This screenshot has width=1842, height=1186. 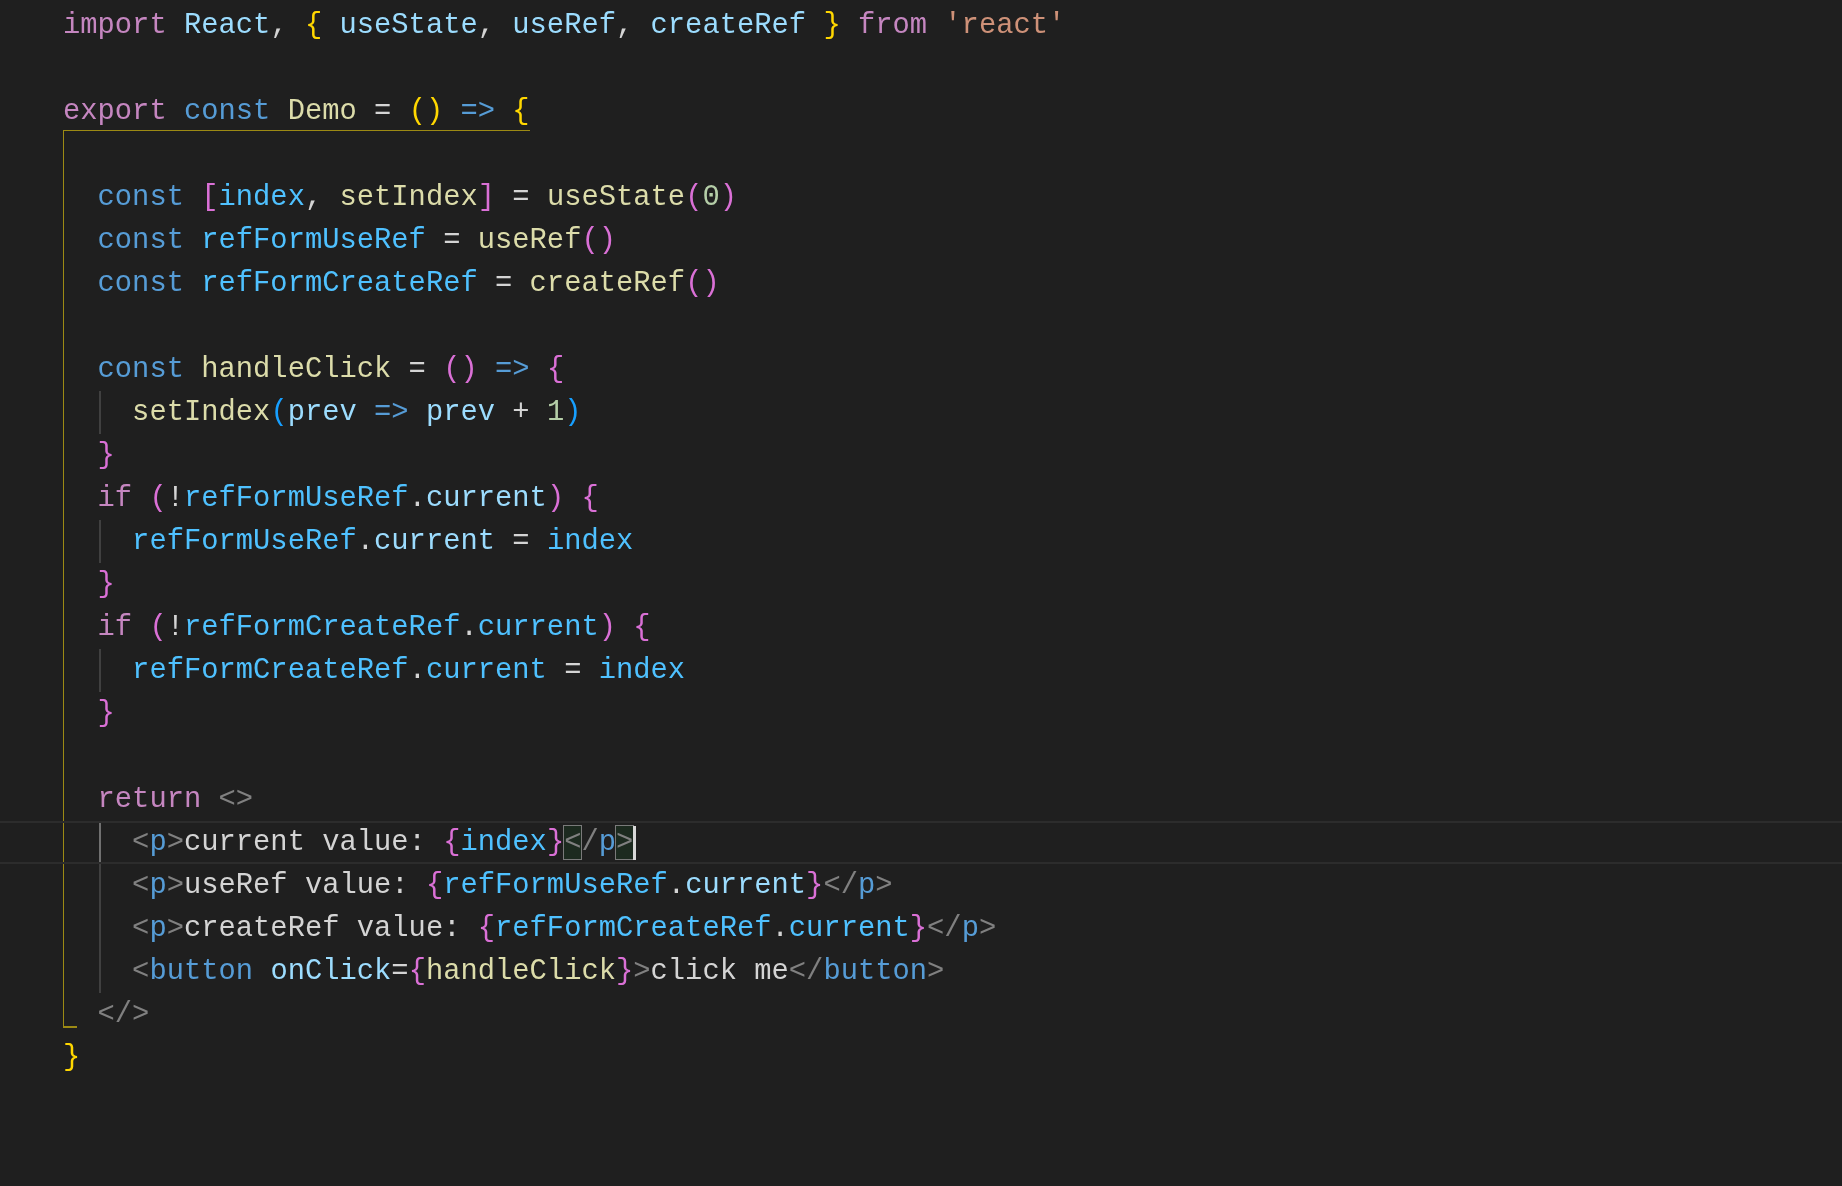 I want to click on code-line: const refFormCreateRef = createRef(), so click(x=408, y=284).